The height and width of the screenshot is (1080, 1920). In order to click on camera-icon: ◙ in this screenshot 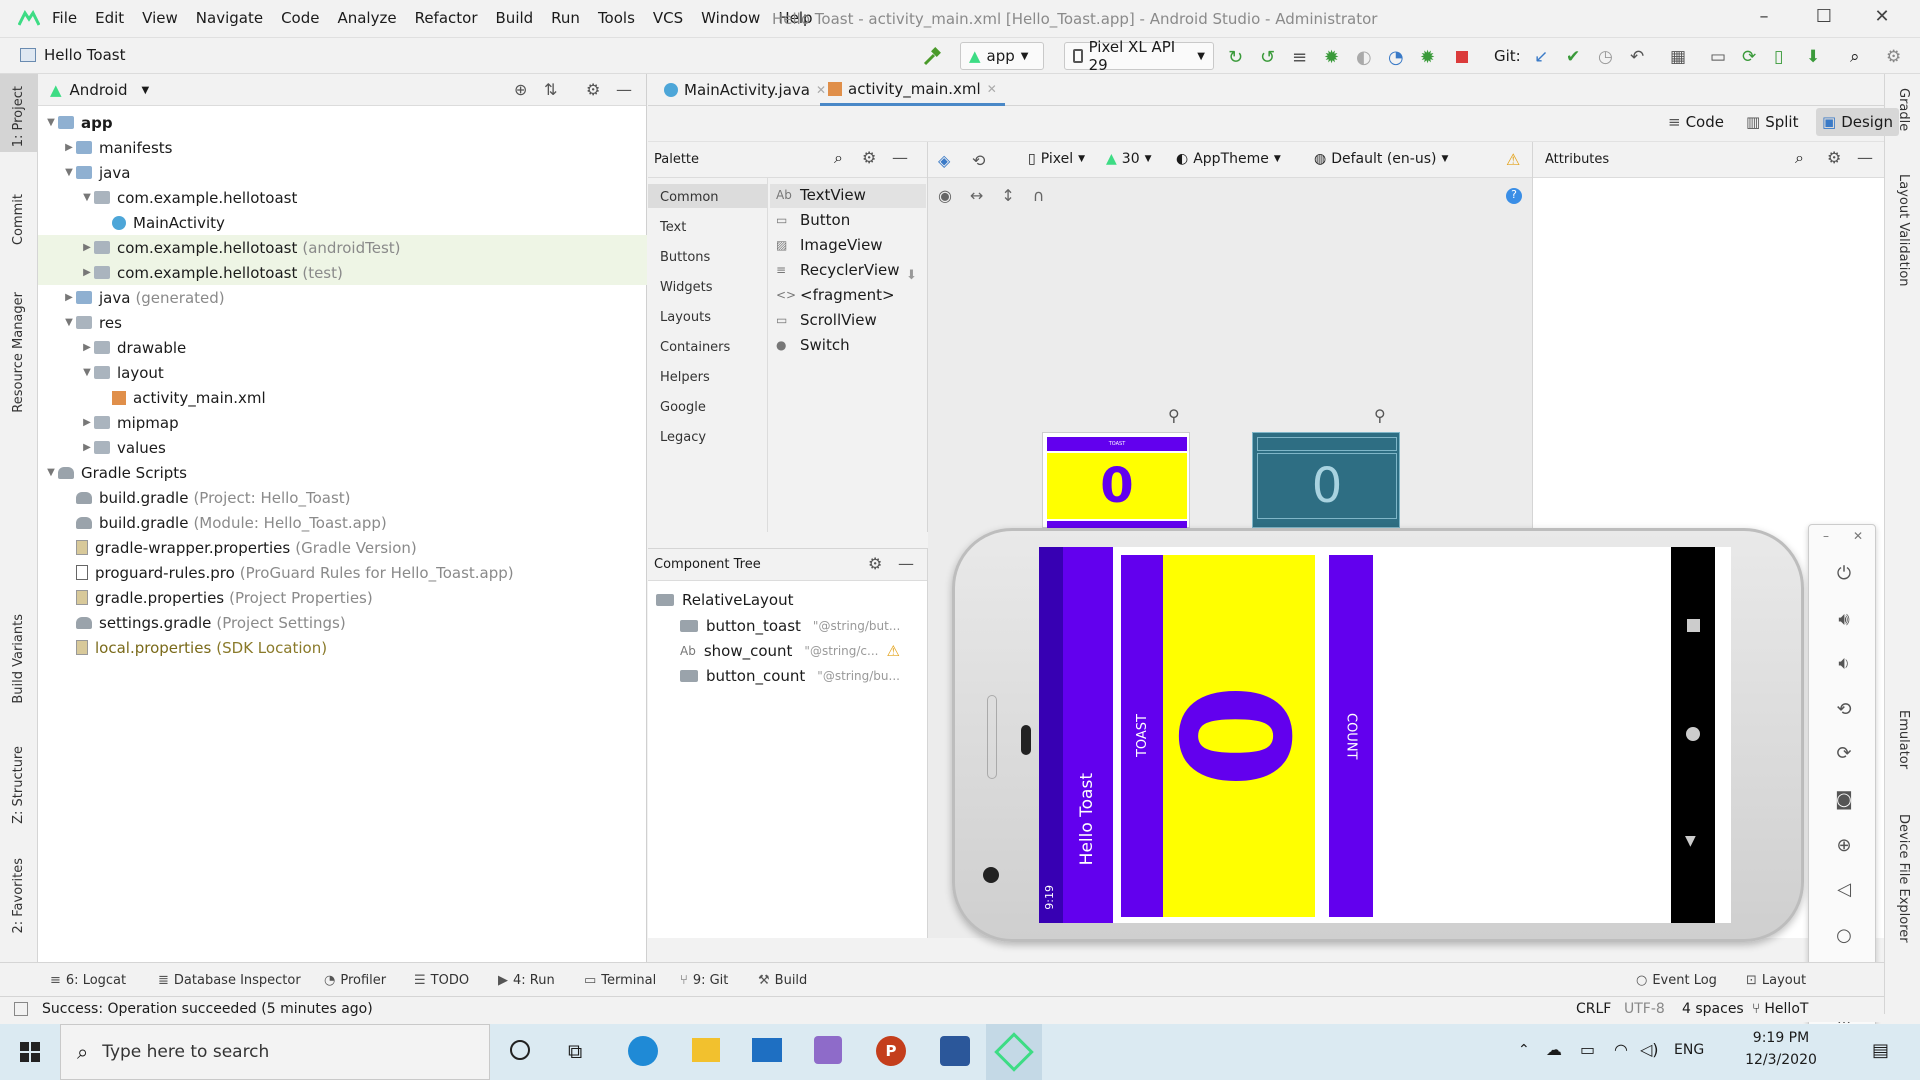, I will do `click(1844, 800)`.